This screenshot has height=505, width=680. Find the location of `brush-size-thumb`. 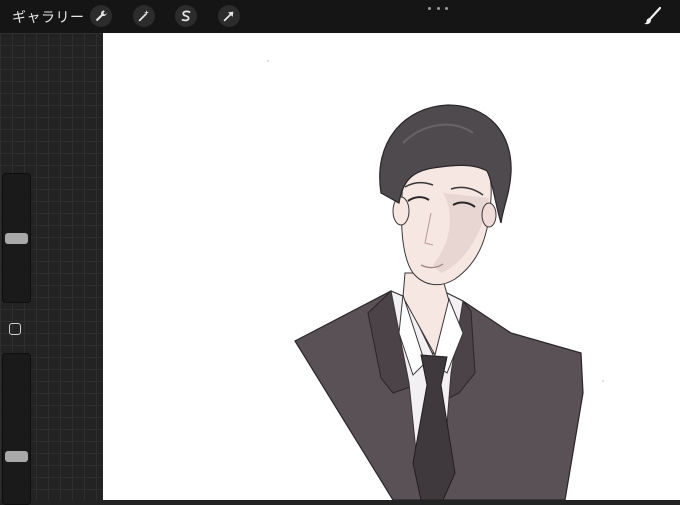

brush-size-thumb is located at coordinates (16, 238).